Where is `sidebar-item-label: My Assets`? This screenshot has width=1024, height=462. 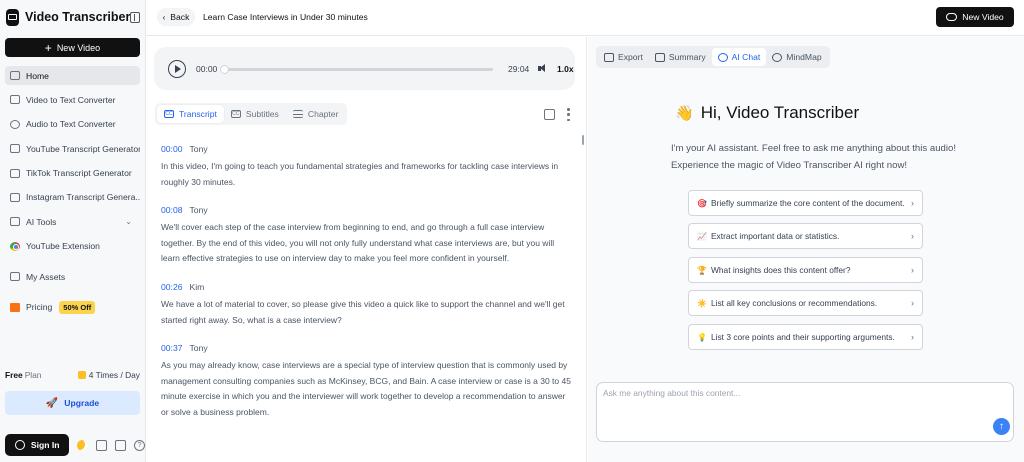 sidebar-item-label: My Assets is located at coordinates (46, 276).